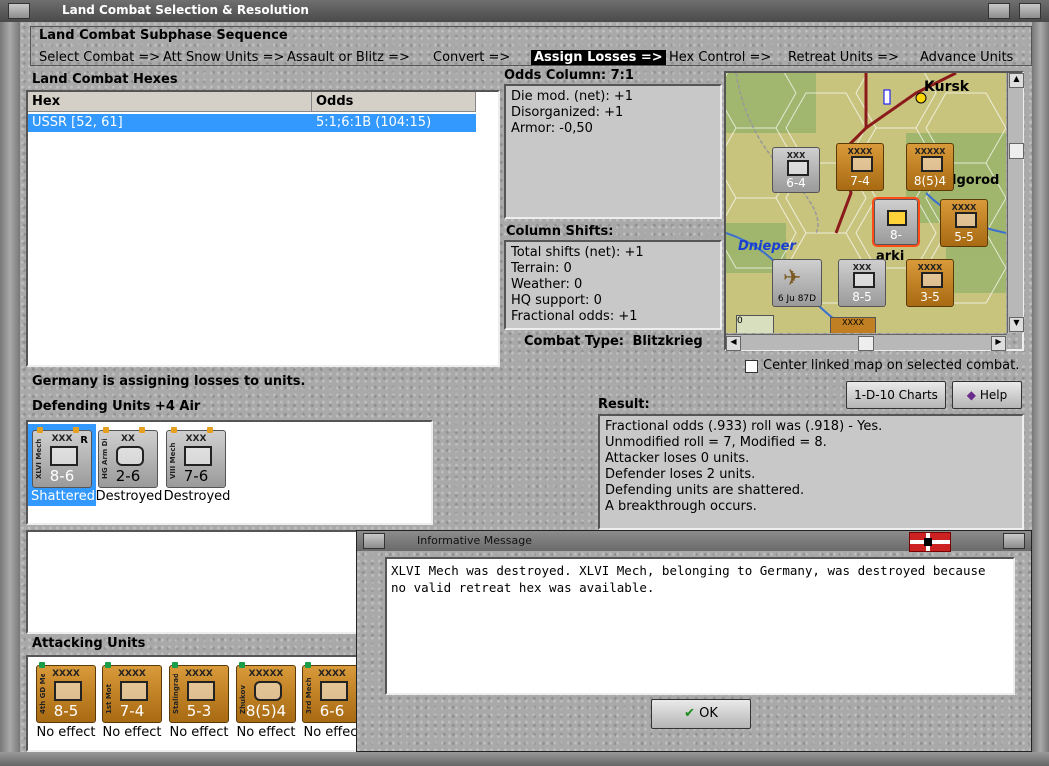  What do you see at coordinates (66, 732) in the screenshot?
I see `attacker-result: No effect` at bounding box center [66, 732].